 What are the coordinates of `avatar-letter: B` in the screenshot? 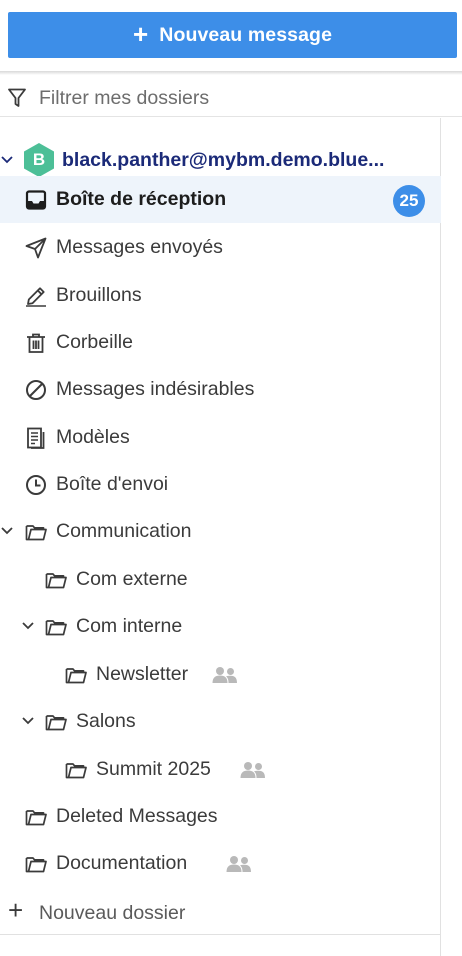 It's located at (39, 159).